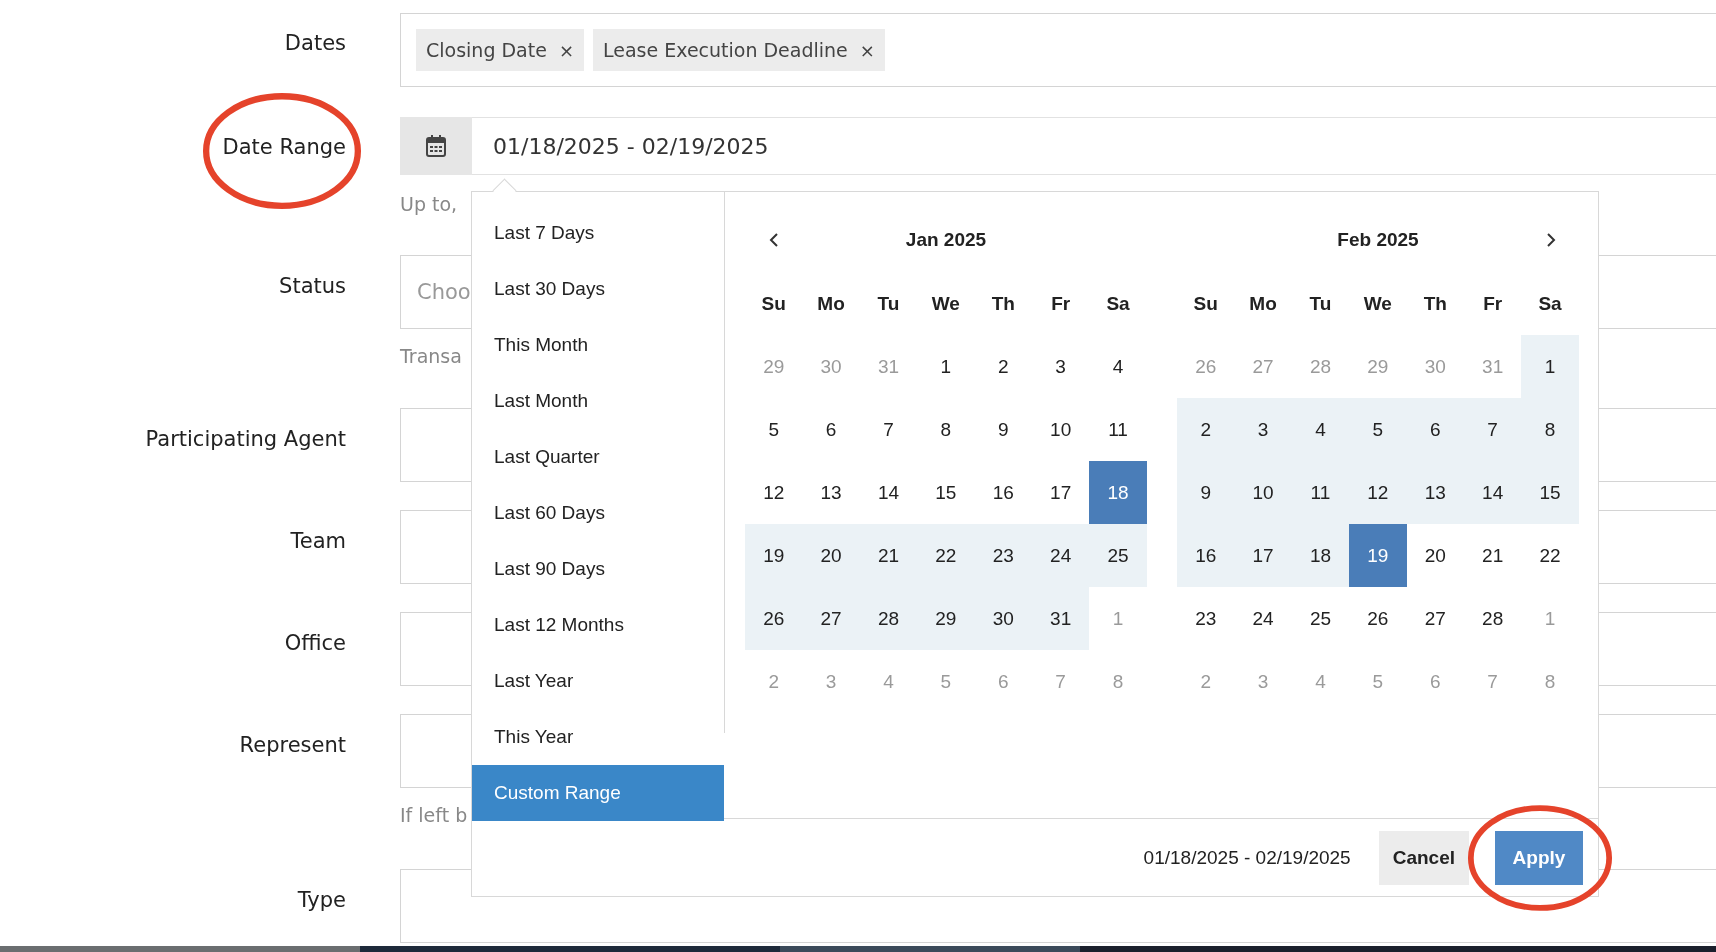 The image size is (1716, 952). Describe the element at coordinates (946, 618) in the screenshot. I see `day-cell: 29` at that location.